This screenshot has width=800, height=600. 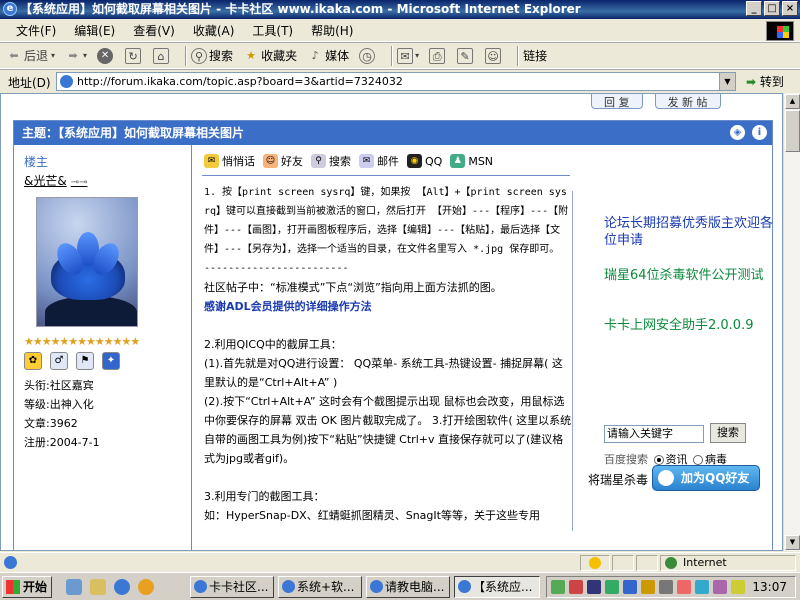 I want to click on radio-virus, so click(x=698, y=460).